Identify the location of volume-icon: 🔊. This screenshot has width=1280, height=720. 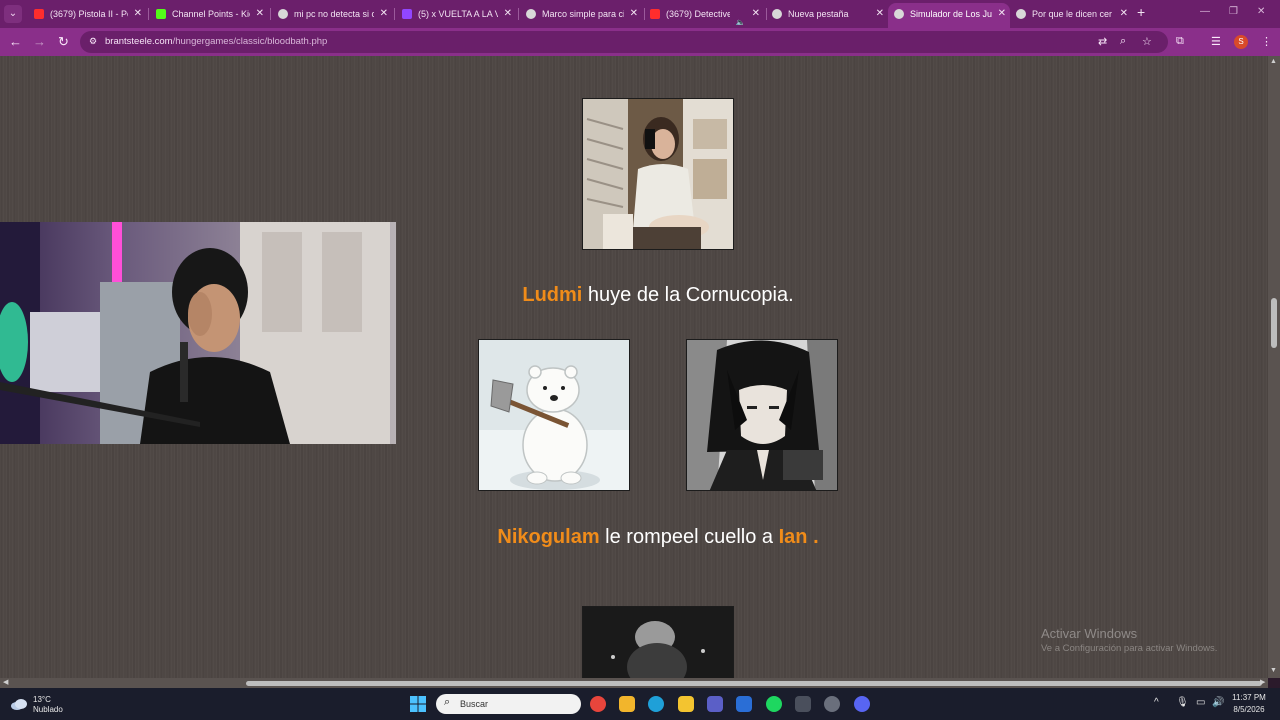
(1218, 702).